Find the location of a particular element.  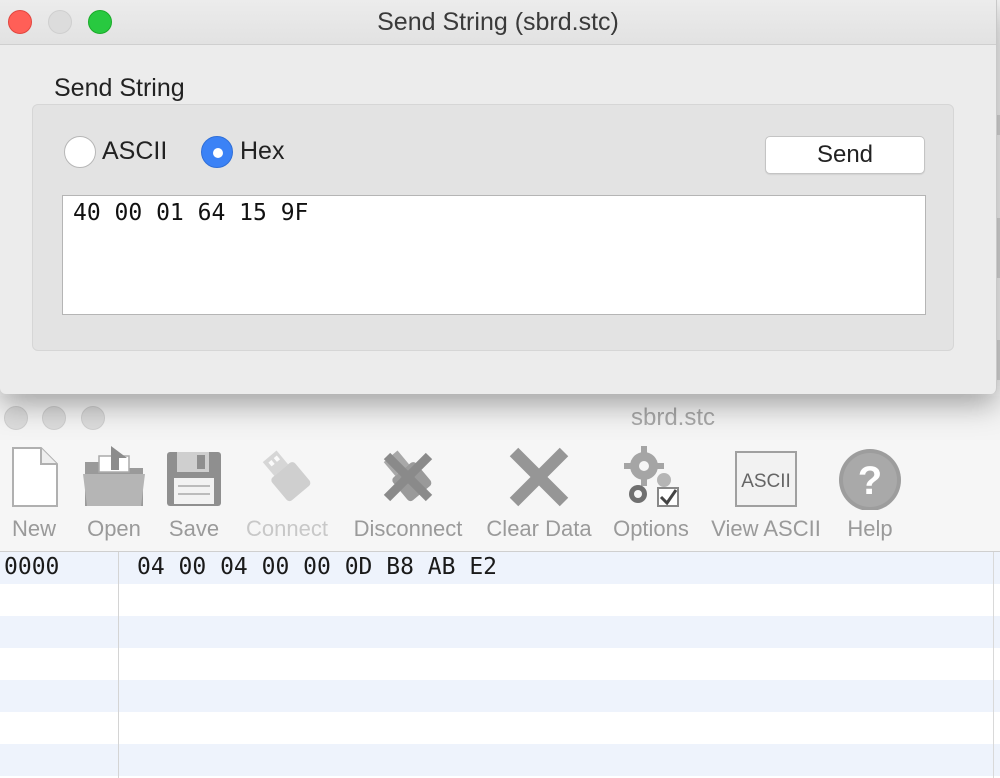

x-cross-icon is located at coordinates (539, 477).